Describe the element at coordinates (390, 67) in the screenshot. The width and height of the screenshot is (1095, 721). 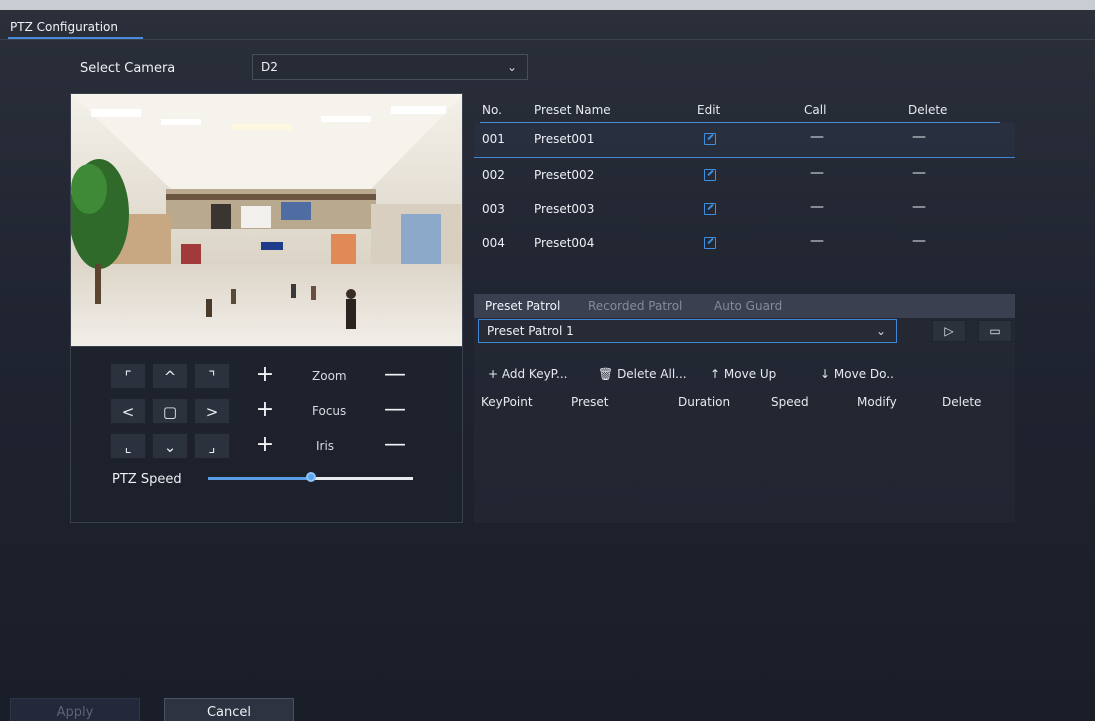
I see `camera-select: D2 ⌄` at that location.